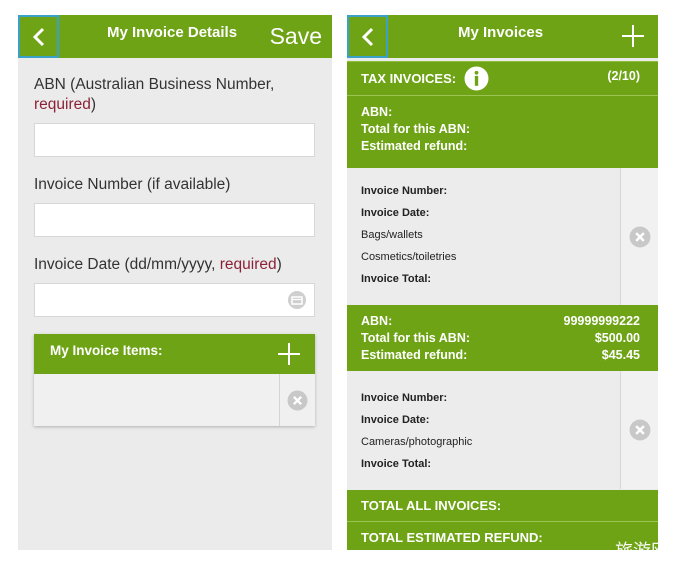 The height and width of the screenshot is (565, 673). I want to click on invoice-details-header: My Invoice Details Save, so click(175, 36).